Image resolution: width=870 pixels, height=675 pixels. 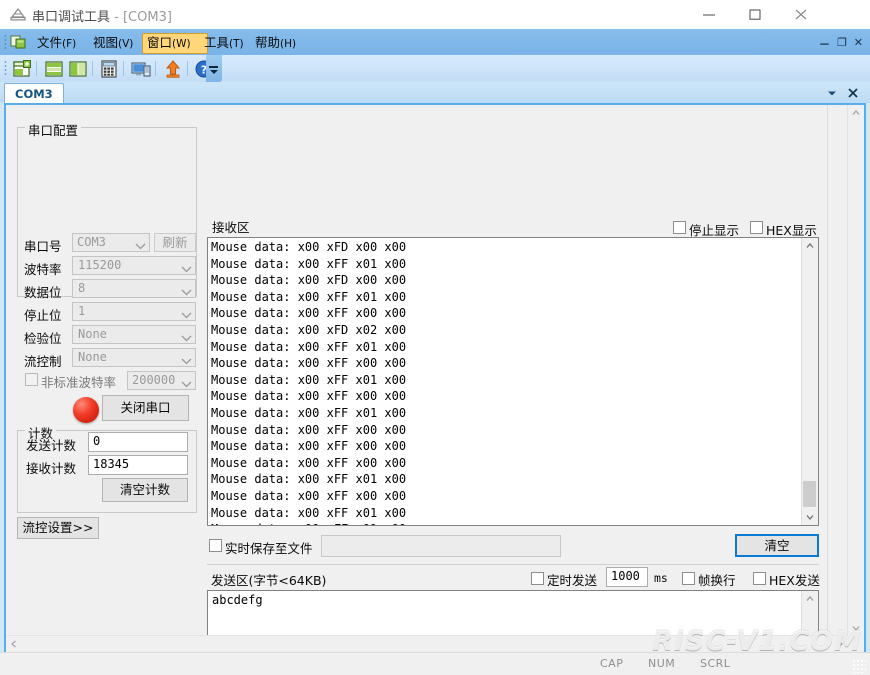 I want to click on window-title-main: 串口调试工具, so click(x=71, y=17).